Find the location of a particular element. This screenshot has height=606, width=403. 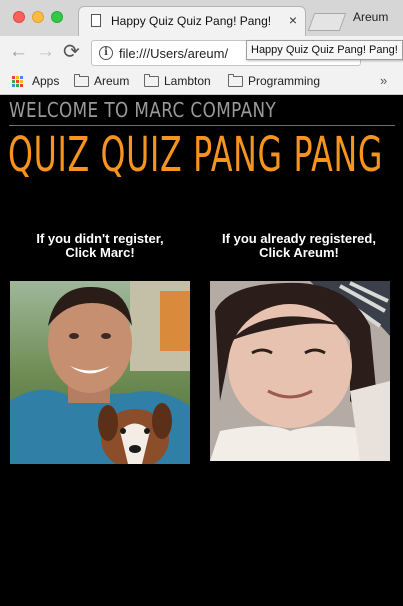

bookmarks-bar: Apps Areum Lambton Programming » is located at coordinates (201, 83).